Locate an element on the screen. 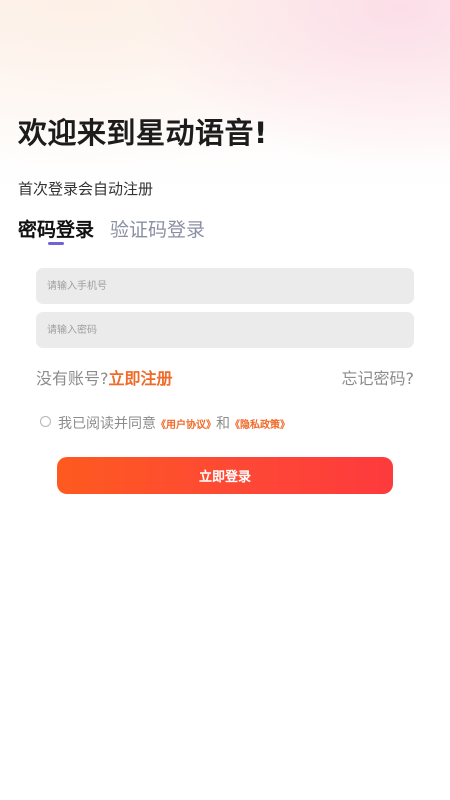 The image size is (450, 800). tab-password-login: 密码登录 is located at coordinates (56, 228).